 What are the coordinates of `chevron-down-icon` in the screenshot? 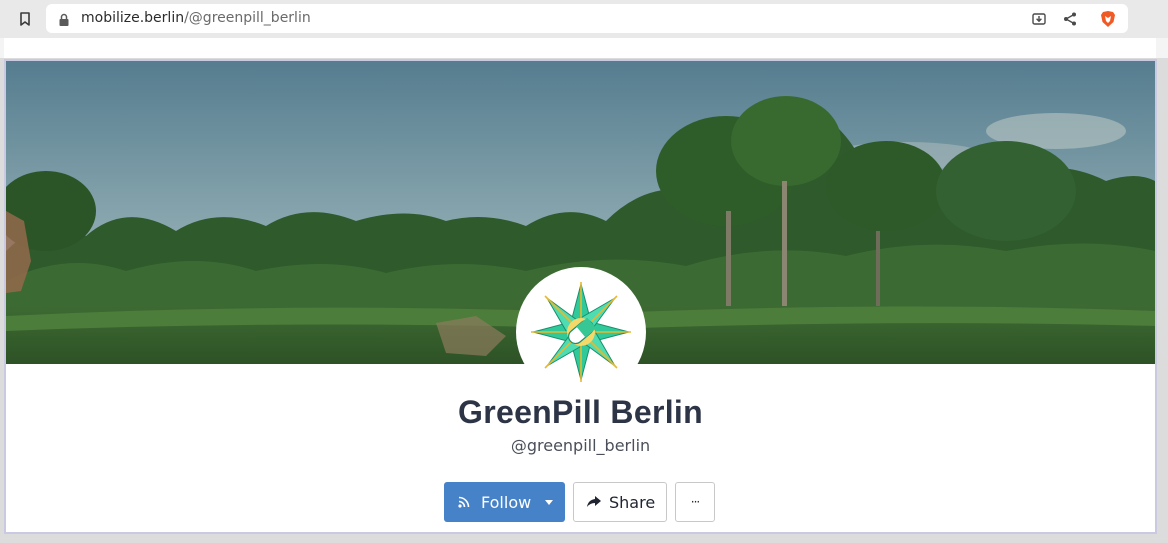 It's located at (549, 502).